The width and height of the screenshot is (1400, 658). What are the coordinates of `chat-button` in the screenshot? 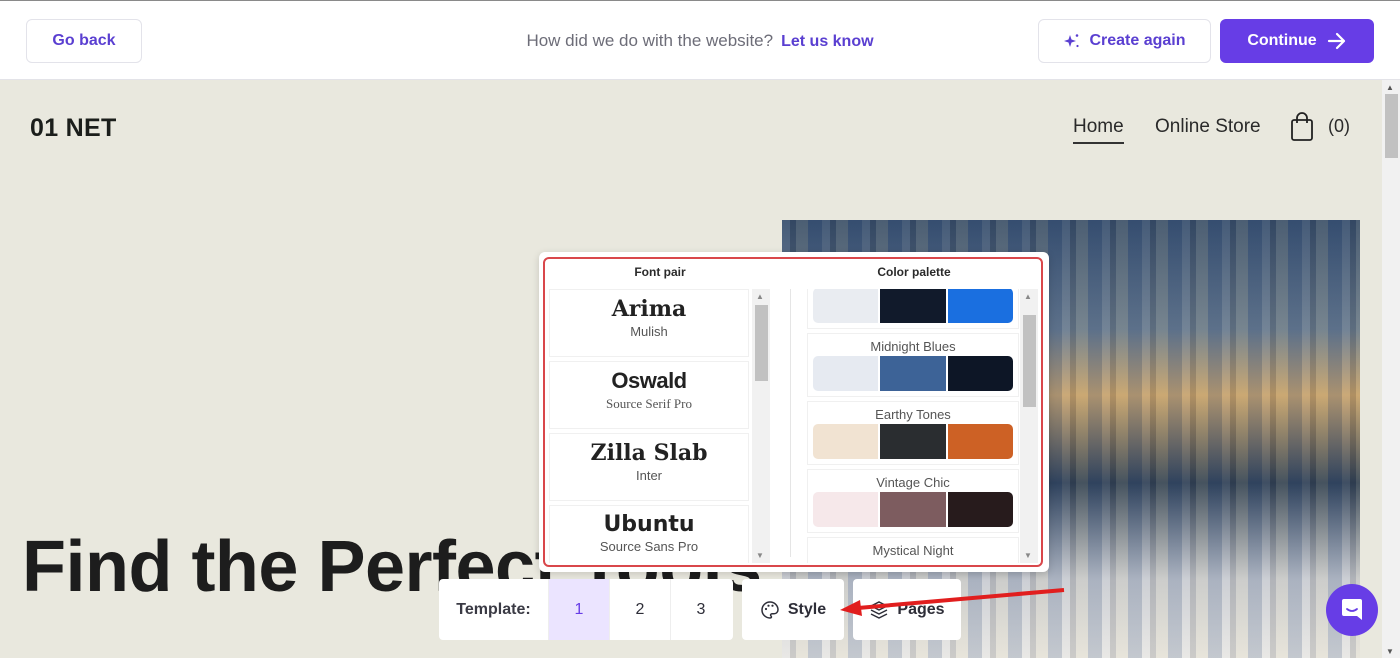 It's located at (1352, 610).